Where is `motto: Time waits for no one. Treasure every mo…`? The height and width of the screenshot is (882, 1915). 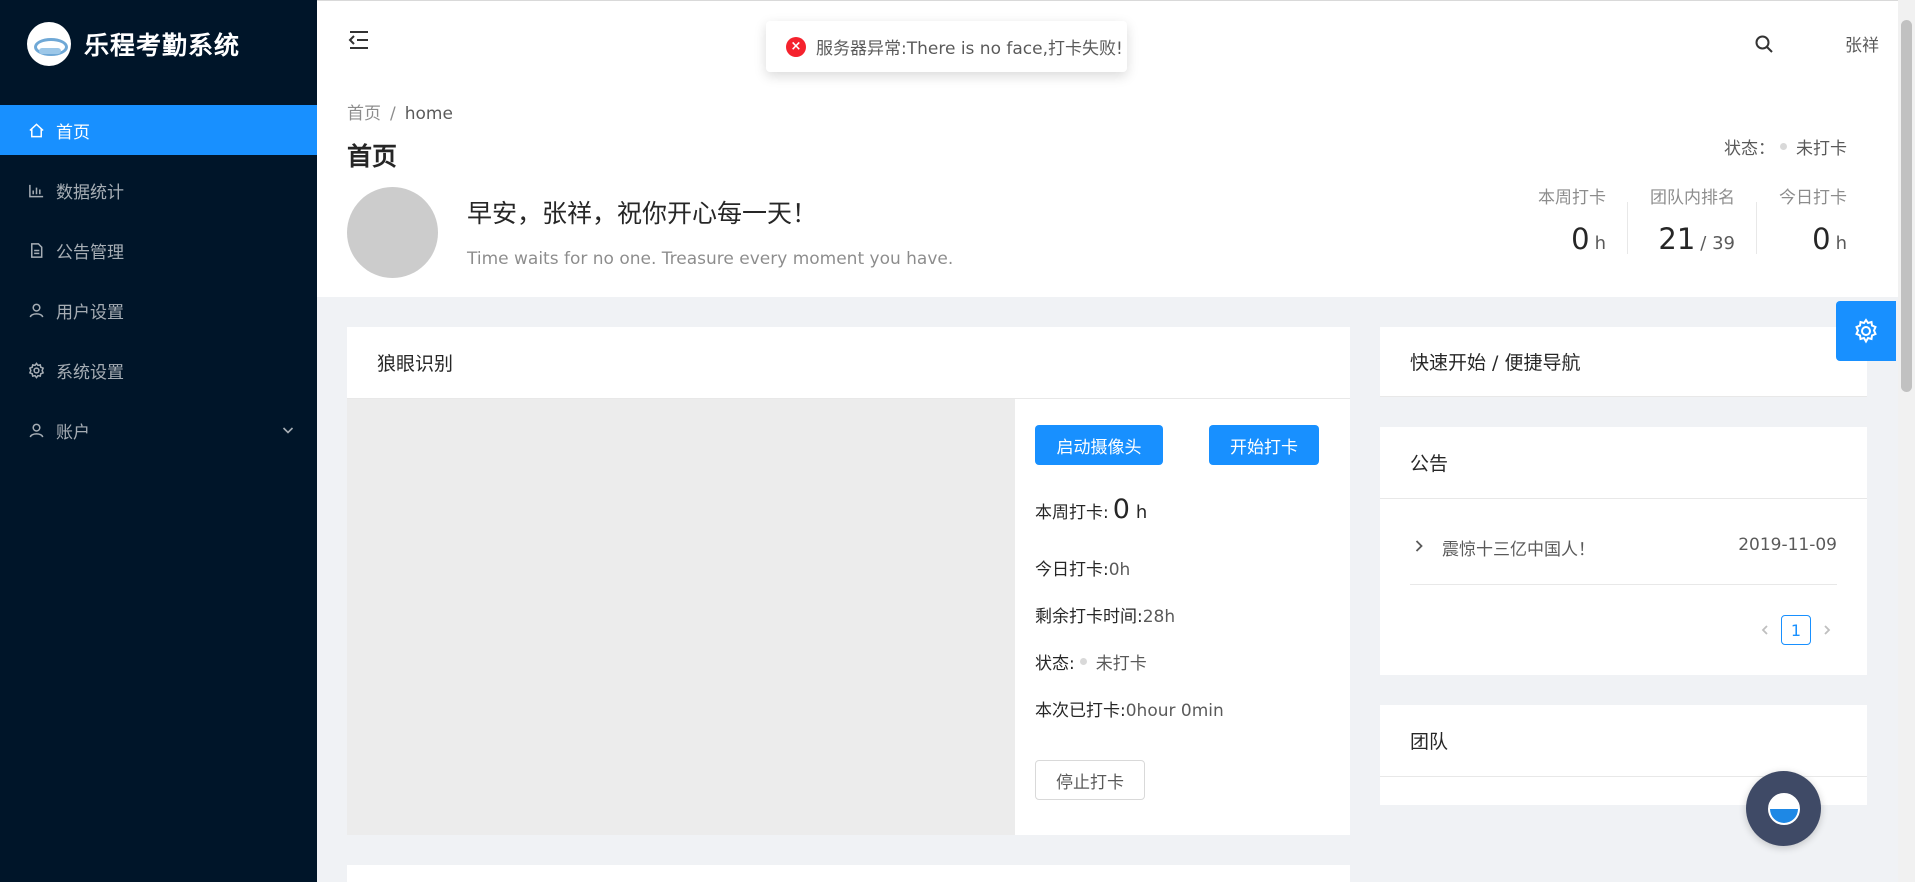 motto: Time waits for no one. Treasure every mo… is located at coordinates (710, 259).